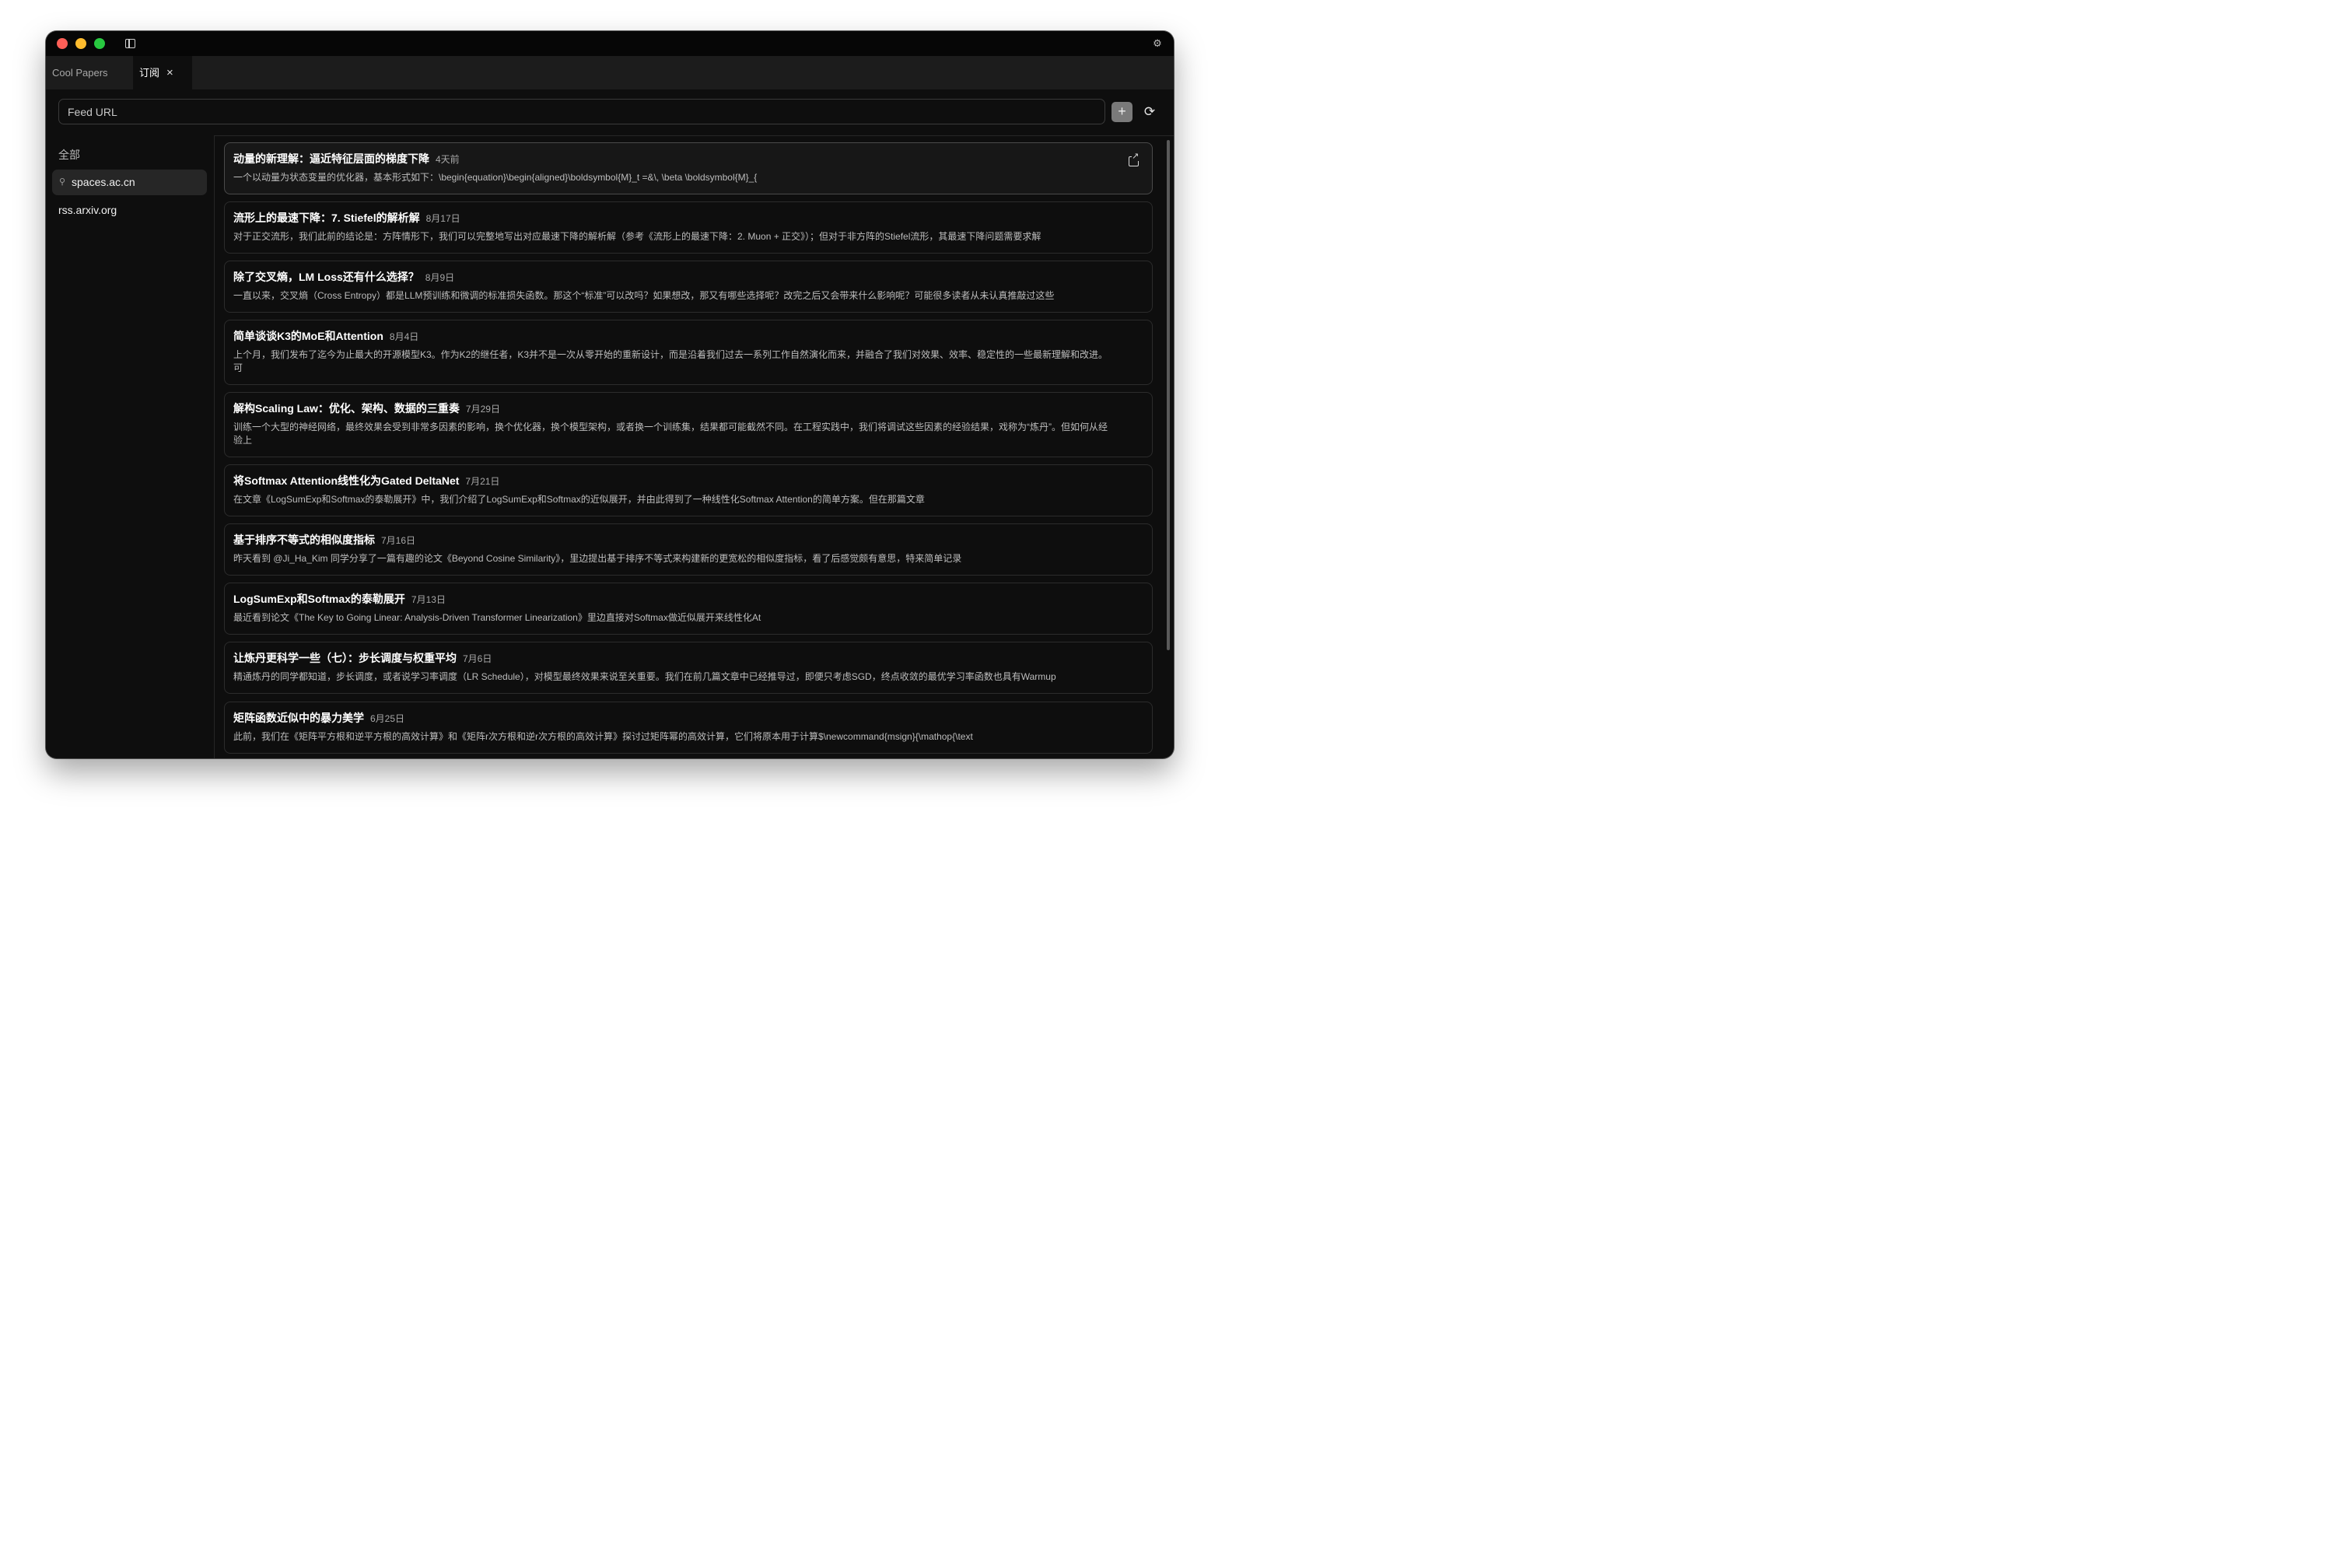 Image resolution: width=2335 pixels, height=1568 pixels. I want to click on article-date: 8月9日, so click(440, 278).